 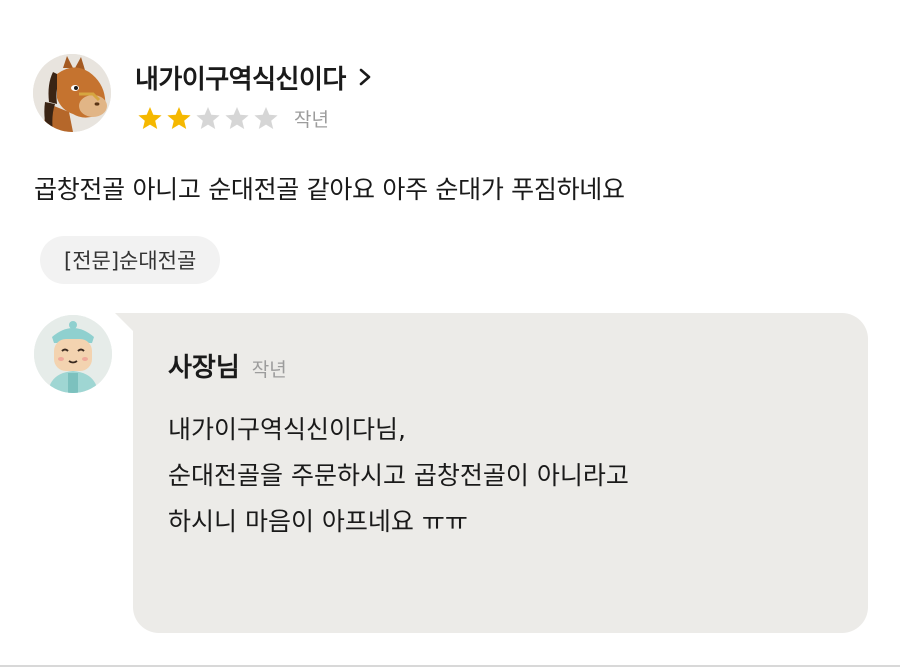 What do you see at coordinates (240, 79) in the screenshot?
I see `reviewer-username: 내가이구역식신이다` at bounding box center [240, 79].